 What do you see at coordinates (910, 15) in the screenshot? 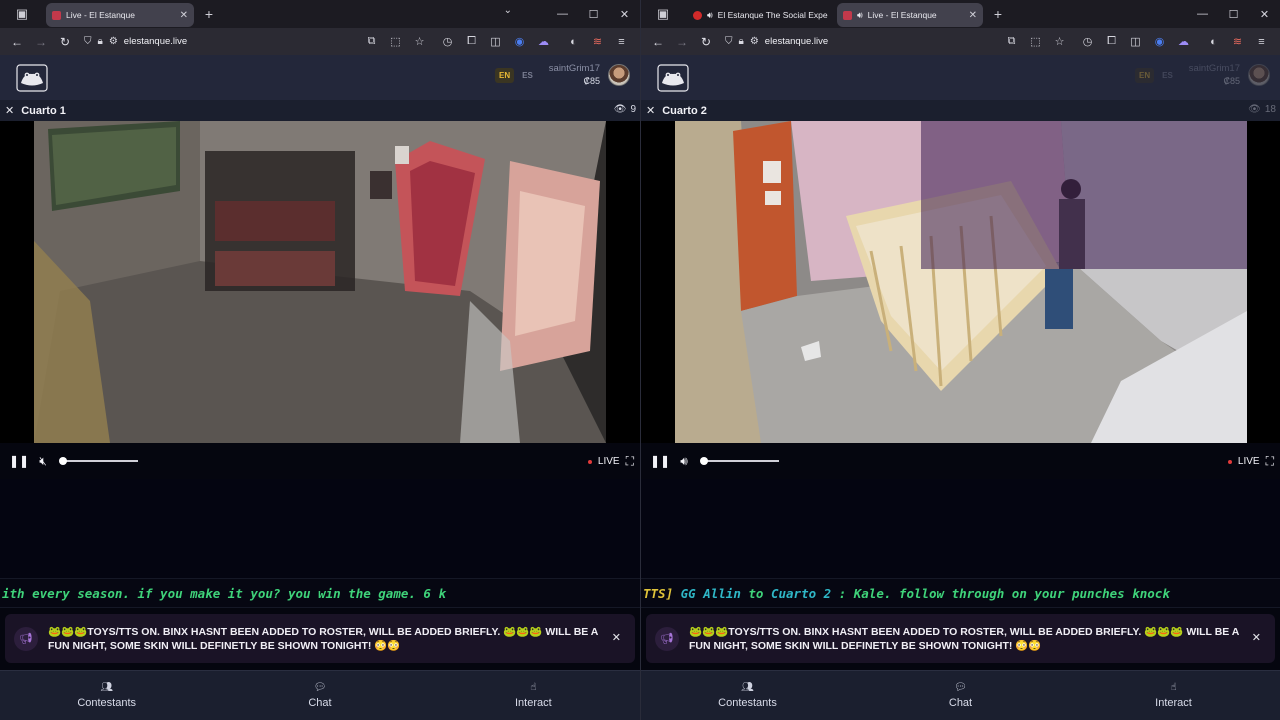
I see `browser-tab: 🔊︎ Live - El Estanque ✕` at bounding box center [910, 15].